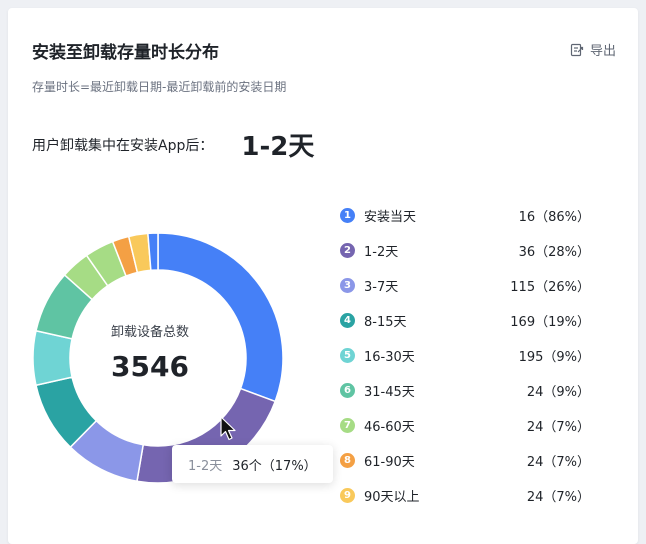  What do you see at coordinates (228, 428) in the screenshot?
I see `mouse-cursor-icon` at bounding box center [228, 428].